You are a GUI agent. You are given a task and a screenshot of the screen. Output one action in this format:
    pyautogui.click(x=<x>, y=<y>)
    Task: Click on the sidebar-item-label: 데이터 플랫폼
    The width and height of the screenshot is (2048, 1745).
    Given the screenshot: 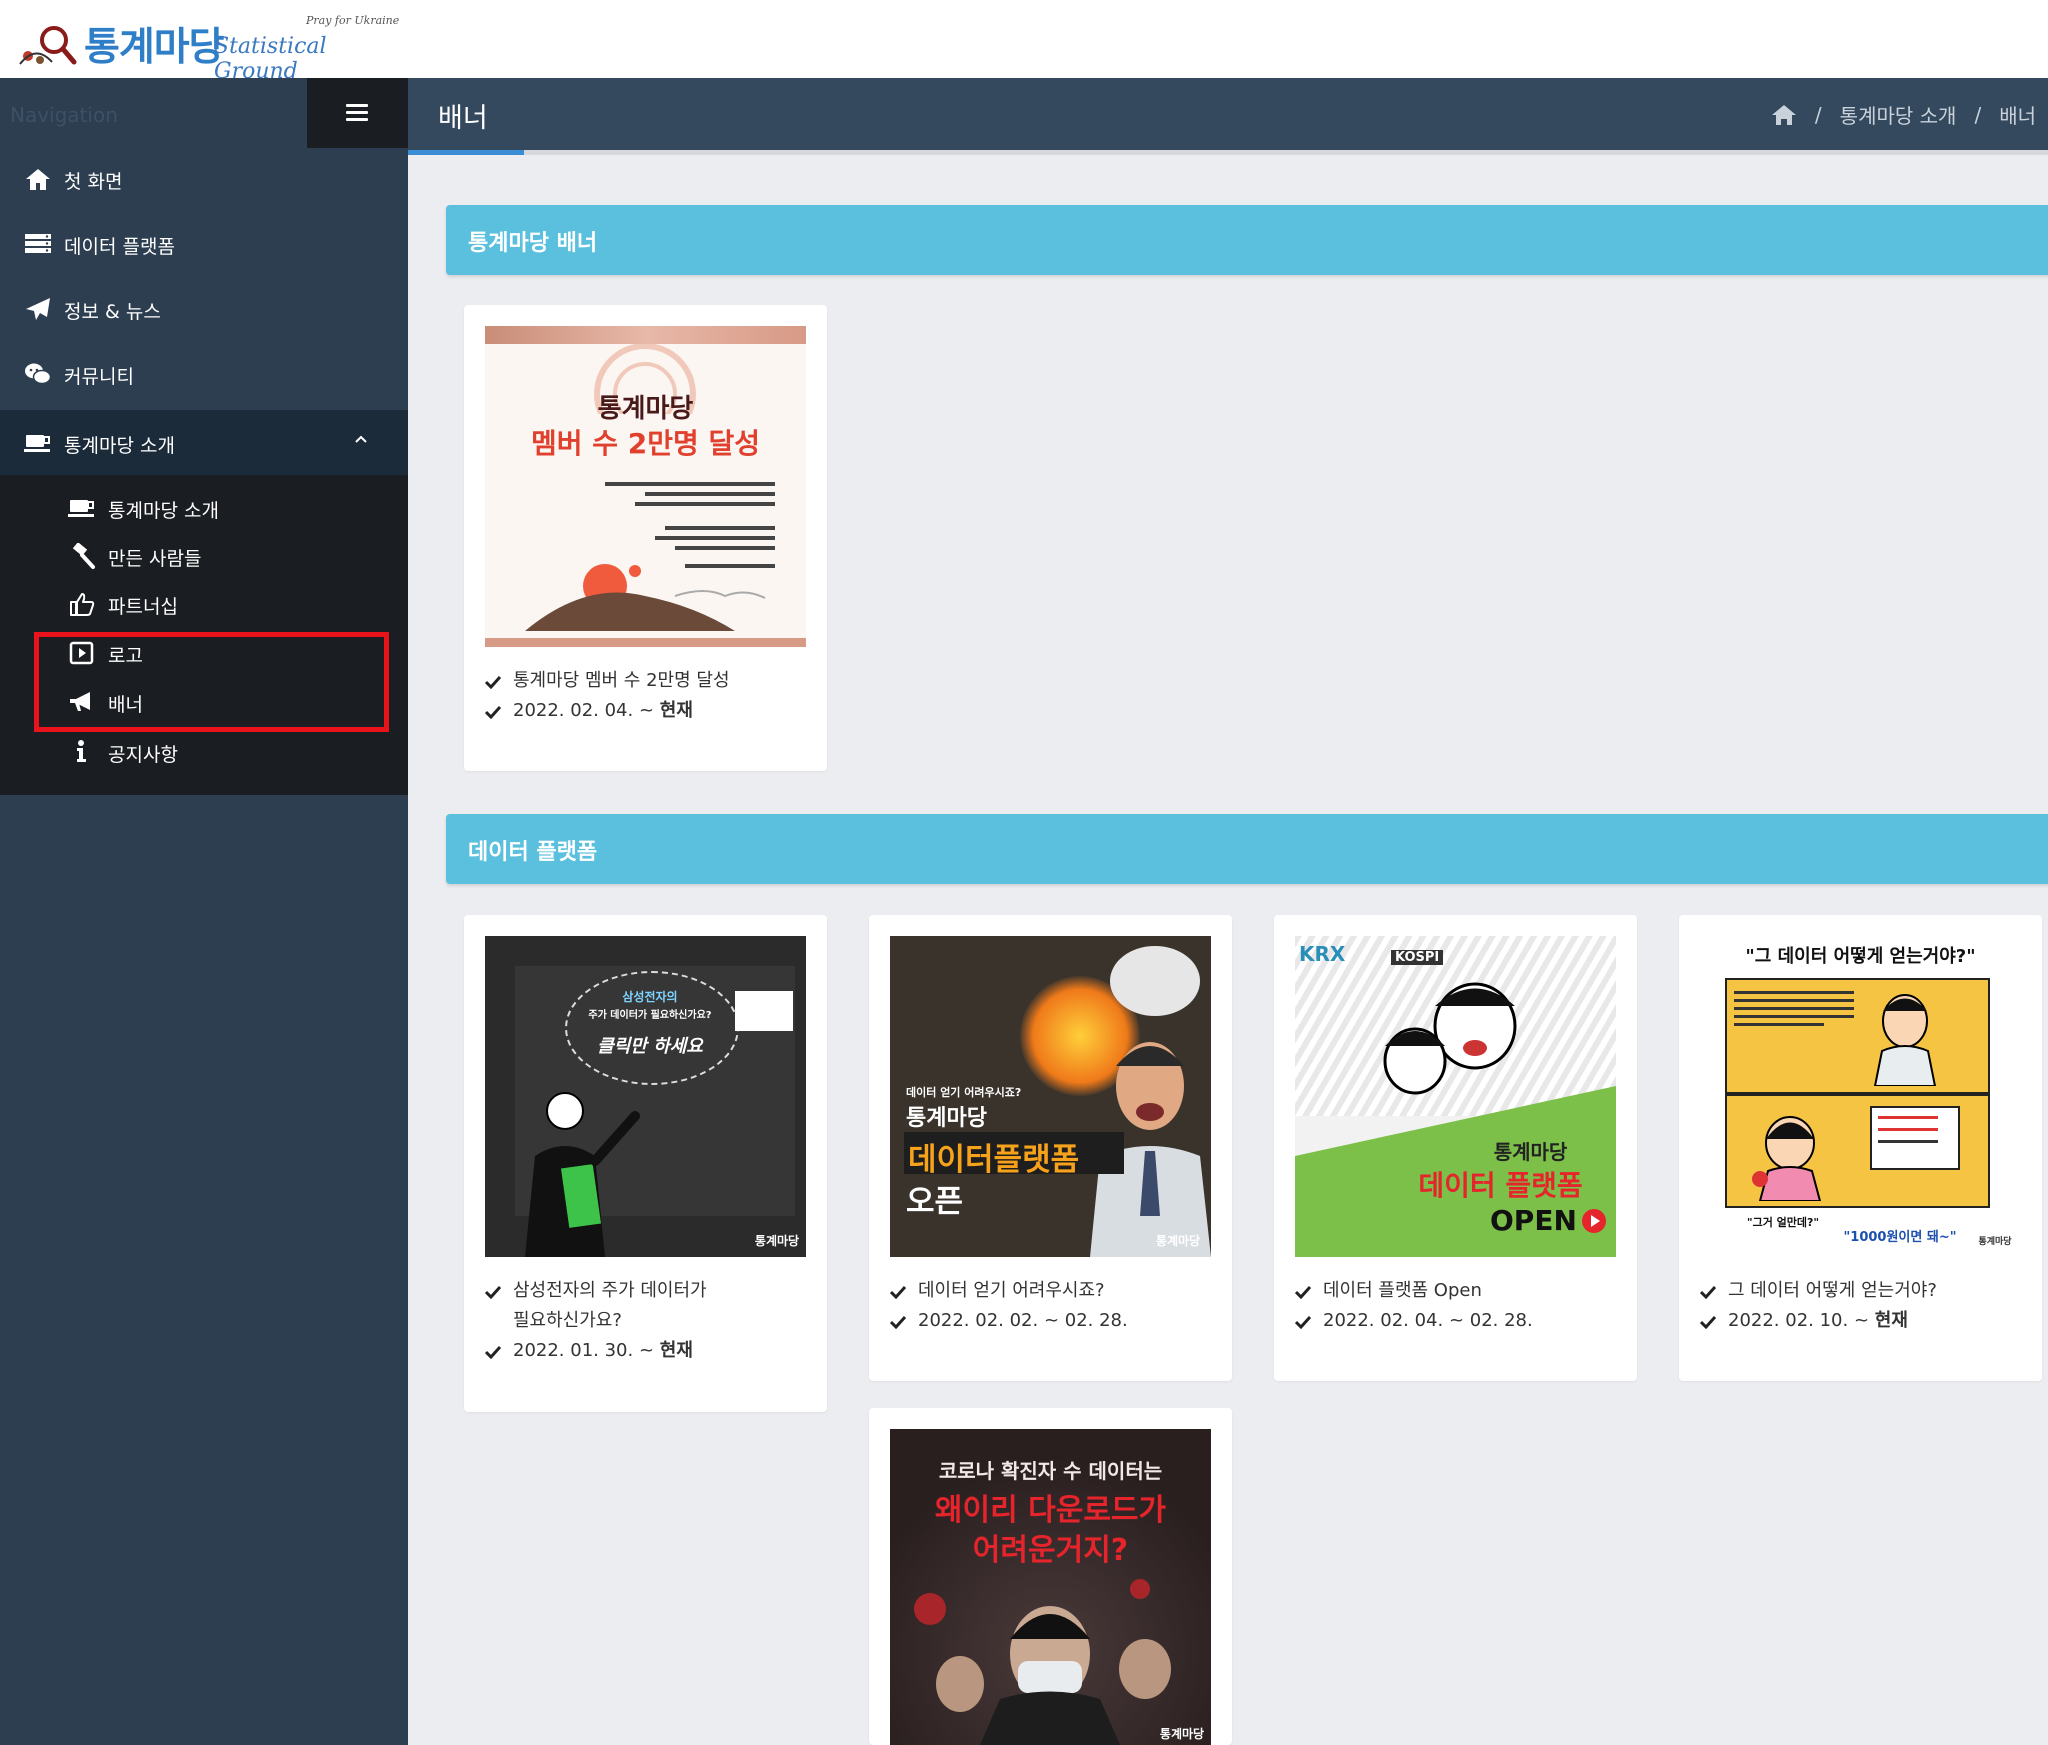 What is the action you would take?
    pyautogui.click(x=119, y=247)
    